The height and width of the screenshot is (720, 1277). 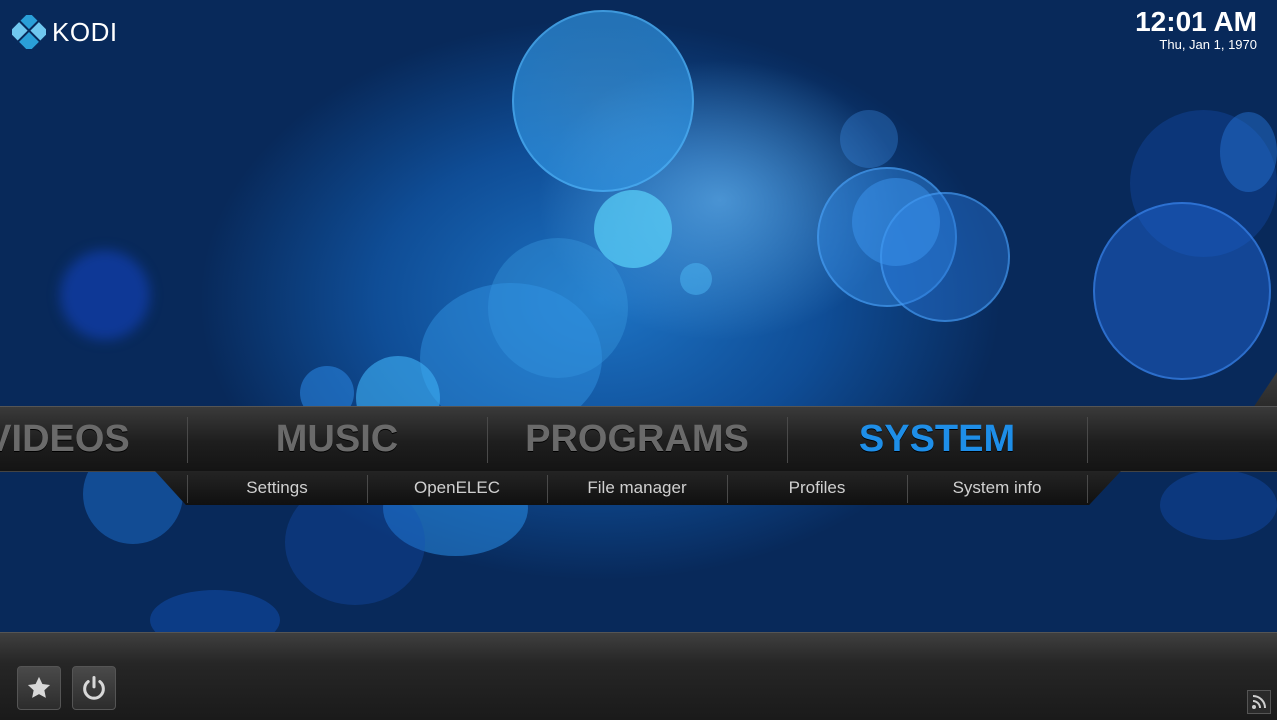 I want to click on favourites-button, so click(x=39, y=688).